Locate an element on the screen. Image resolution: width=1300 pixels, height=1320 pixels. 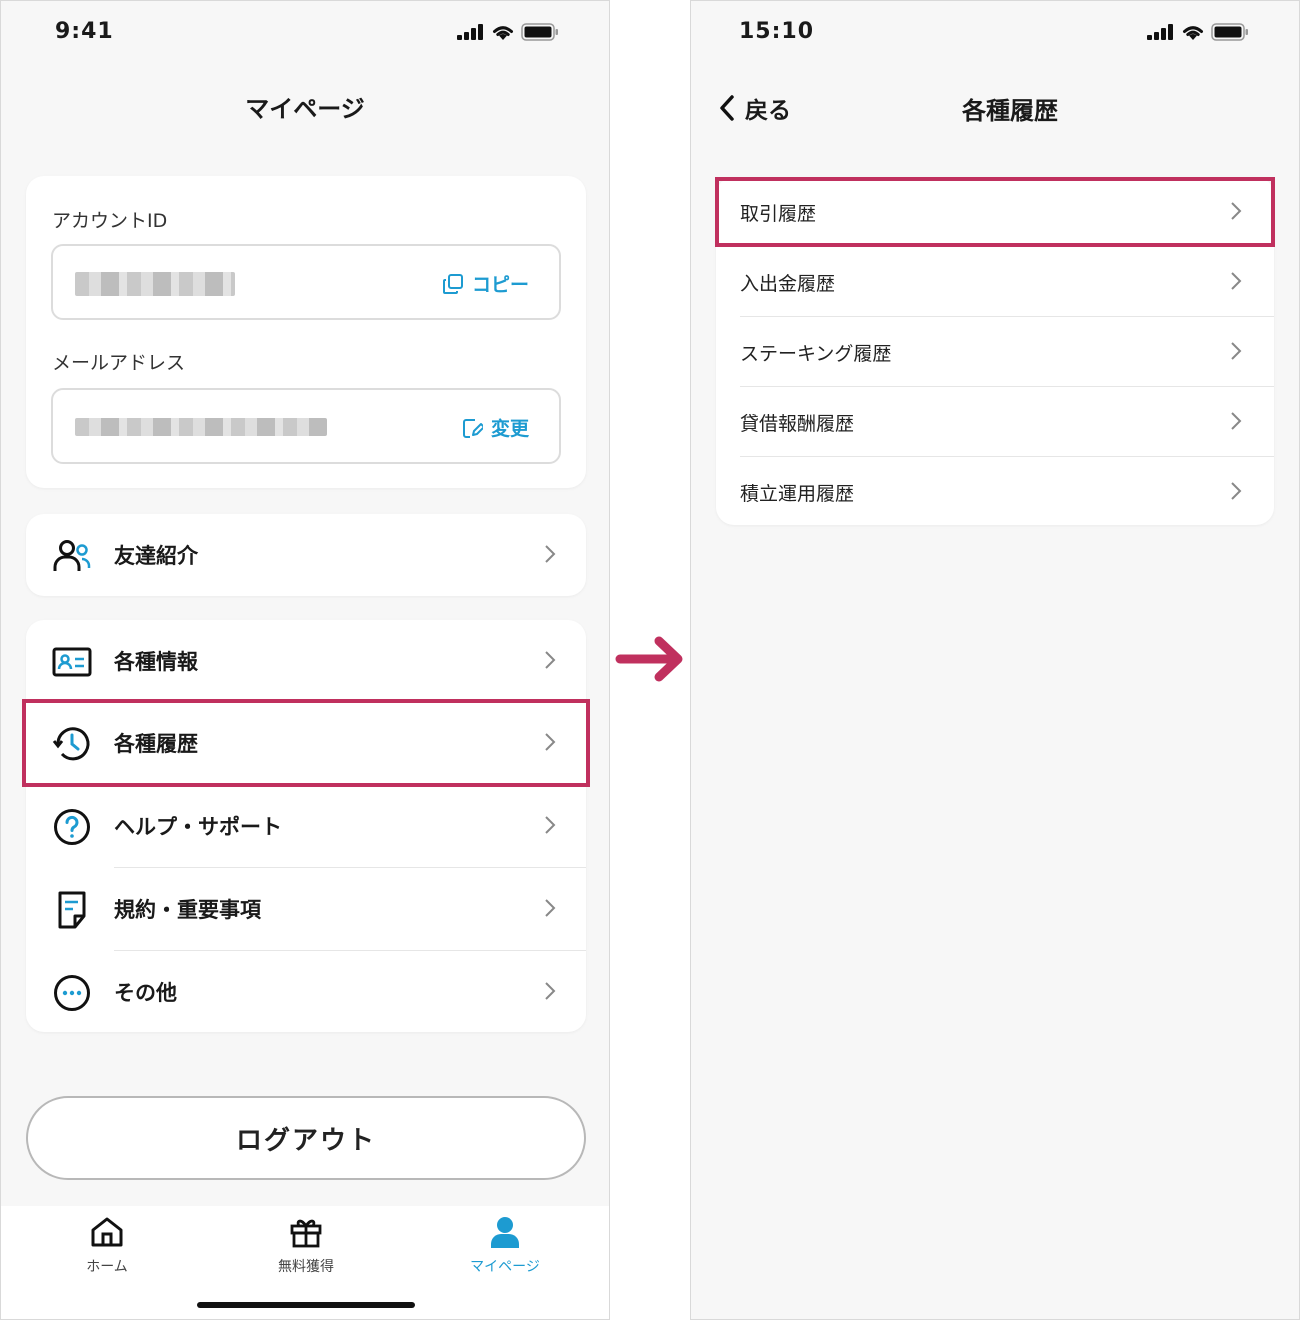
list-item-label: ステーキング履歴 is located at coordinates (816, 354).